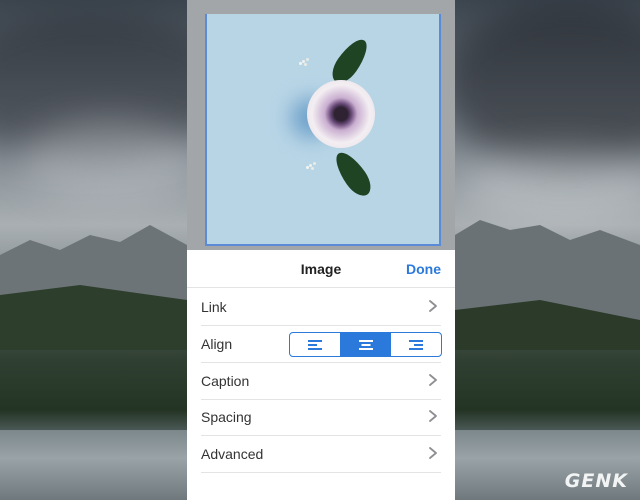 The width and height of the screenshot is (640, 500). What do you see at coordinates (321, 381) in the screenshot?
I see `caption-row: Caption` at bounding box center [321, 381].